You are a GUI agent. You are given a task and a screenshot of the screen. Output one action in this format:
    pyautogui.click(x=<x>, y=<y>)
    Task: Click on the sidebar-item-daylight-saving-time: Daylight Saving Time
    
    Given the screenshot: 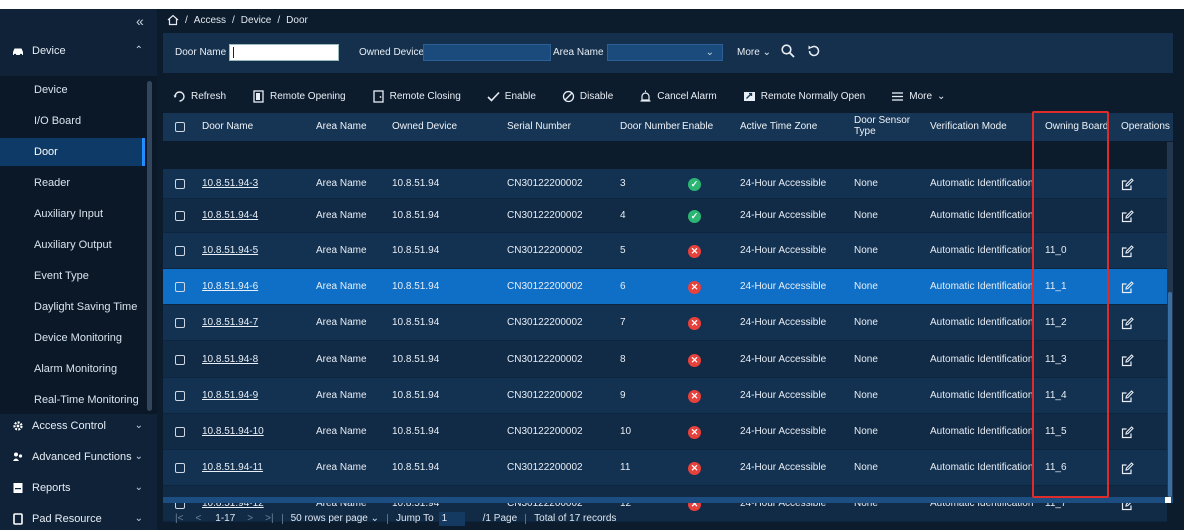 What is the action you would take?
    pyautogui.click(x=72, y=307)
    